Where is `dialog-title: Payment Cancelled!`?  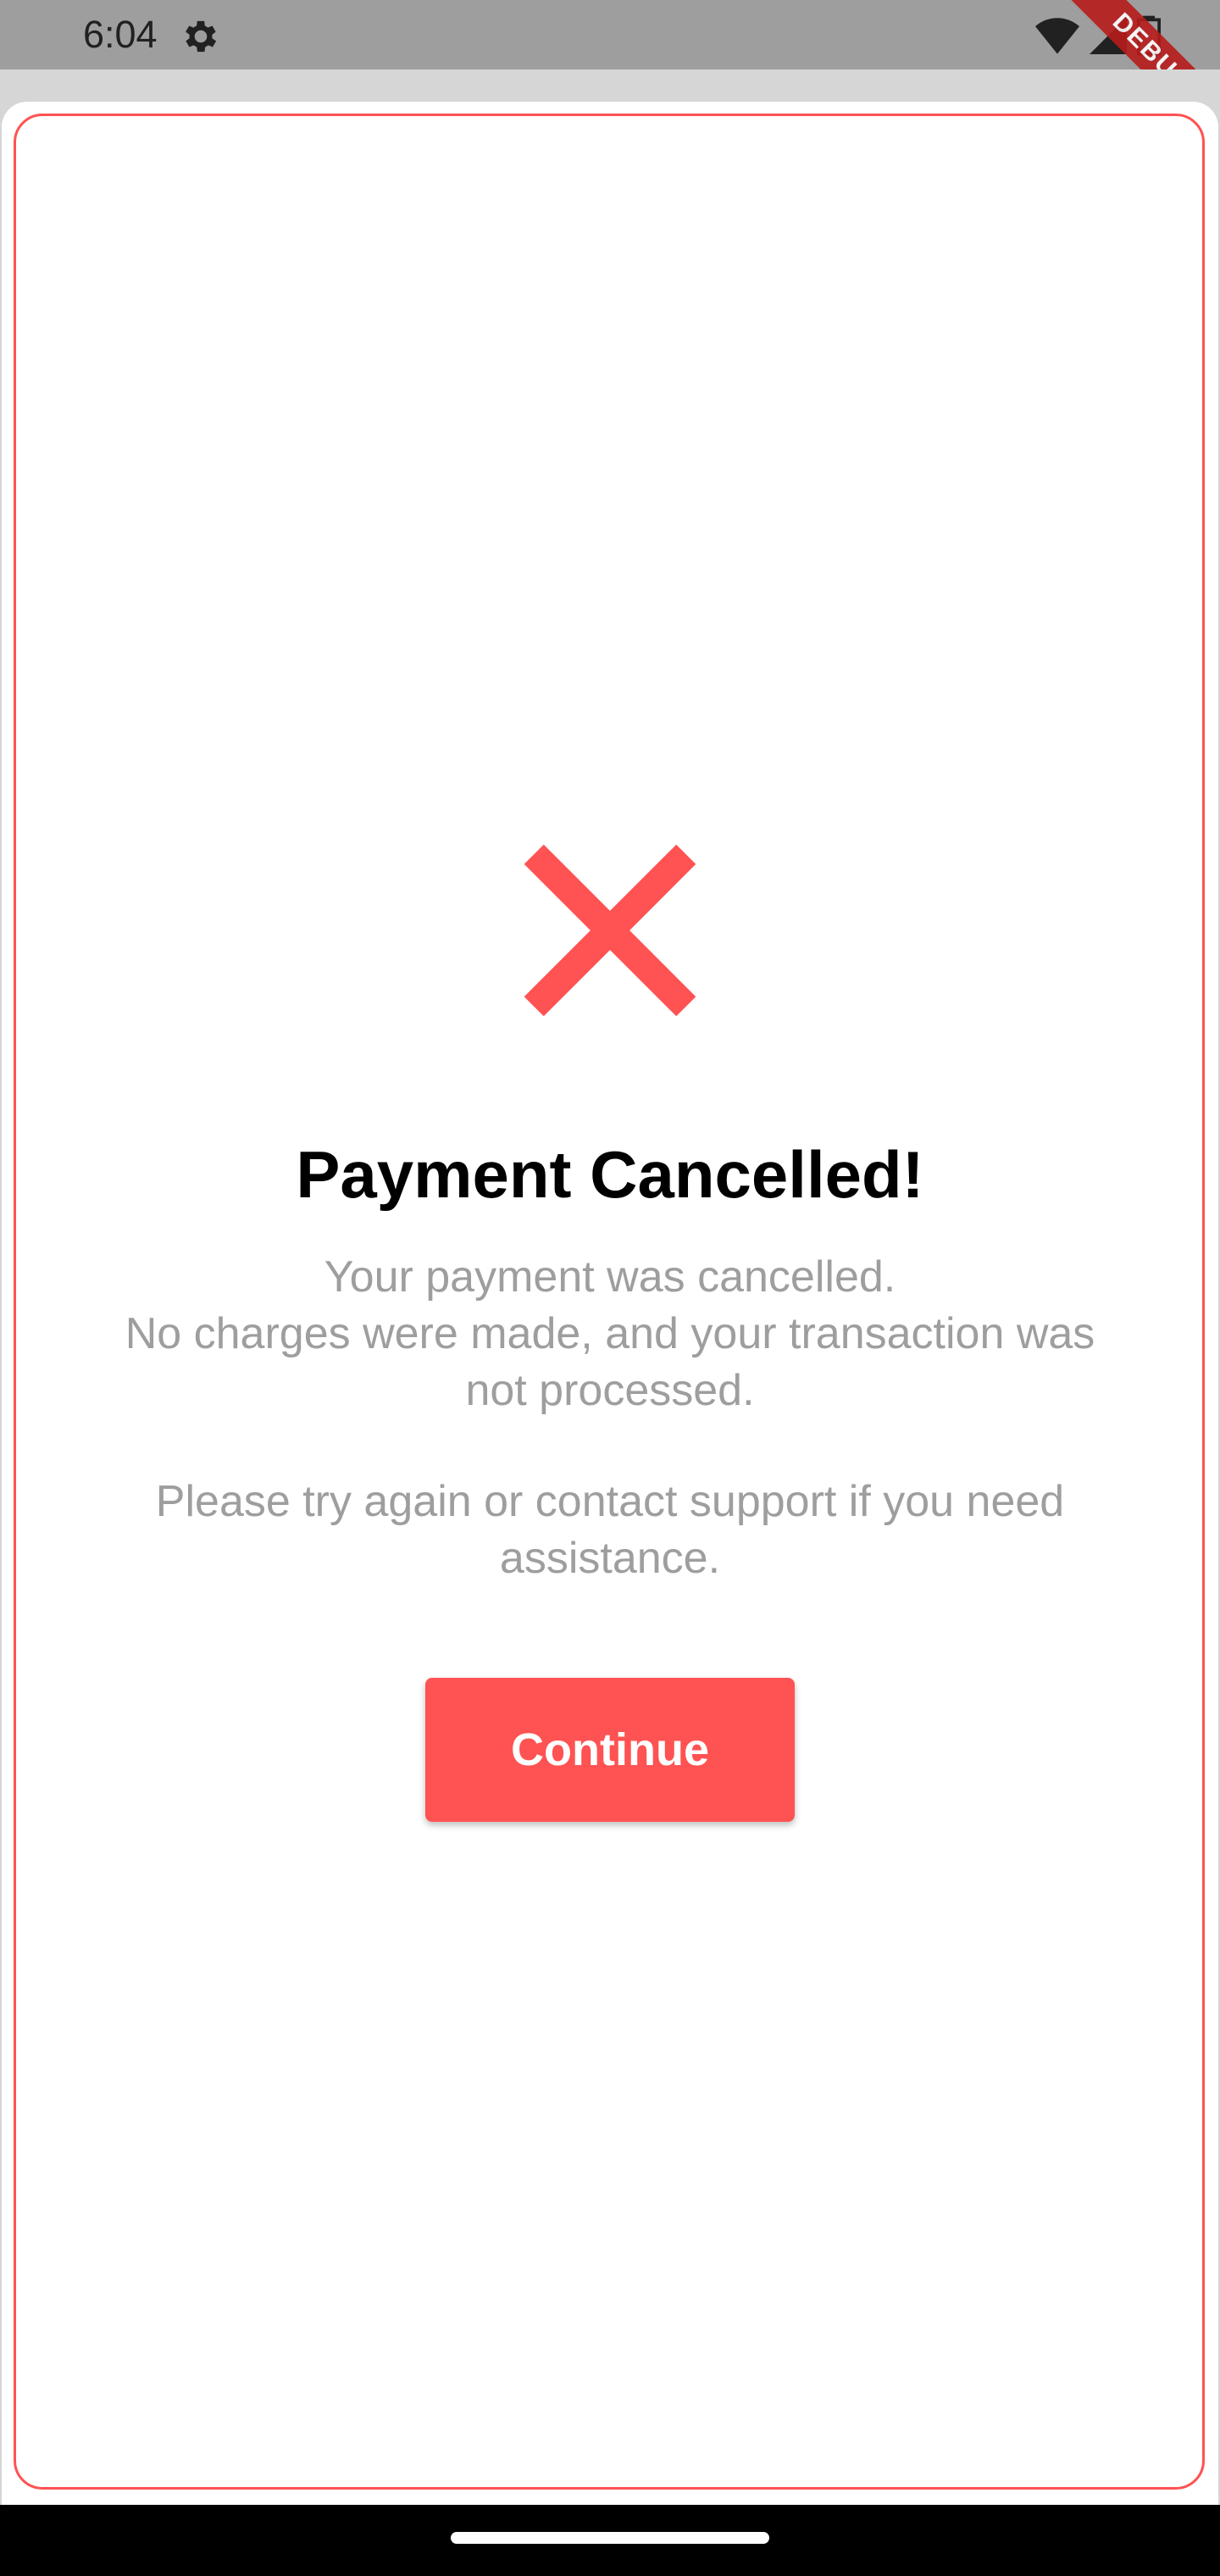 dialog-title: Payment Cancelled! is located at coordinates (610, 1174).